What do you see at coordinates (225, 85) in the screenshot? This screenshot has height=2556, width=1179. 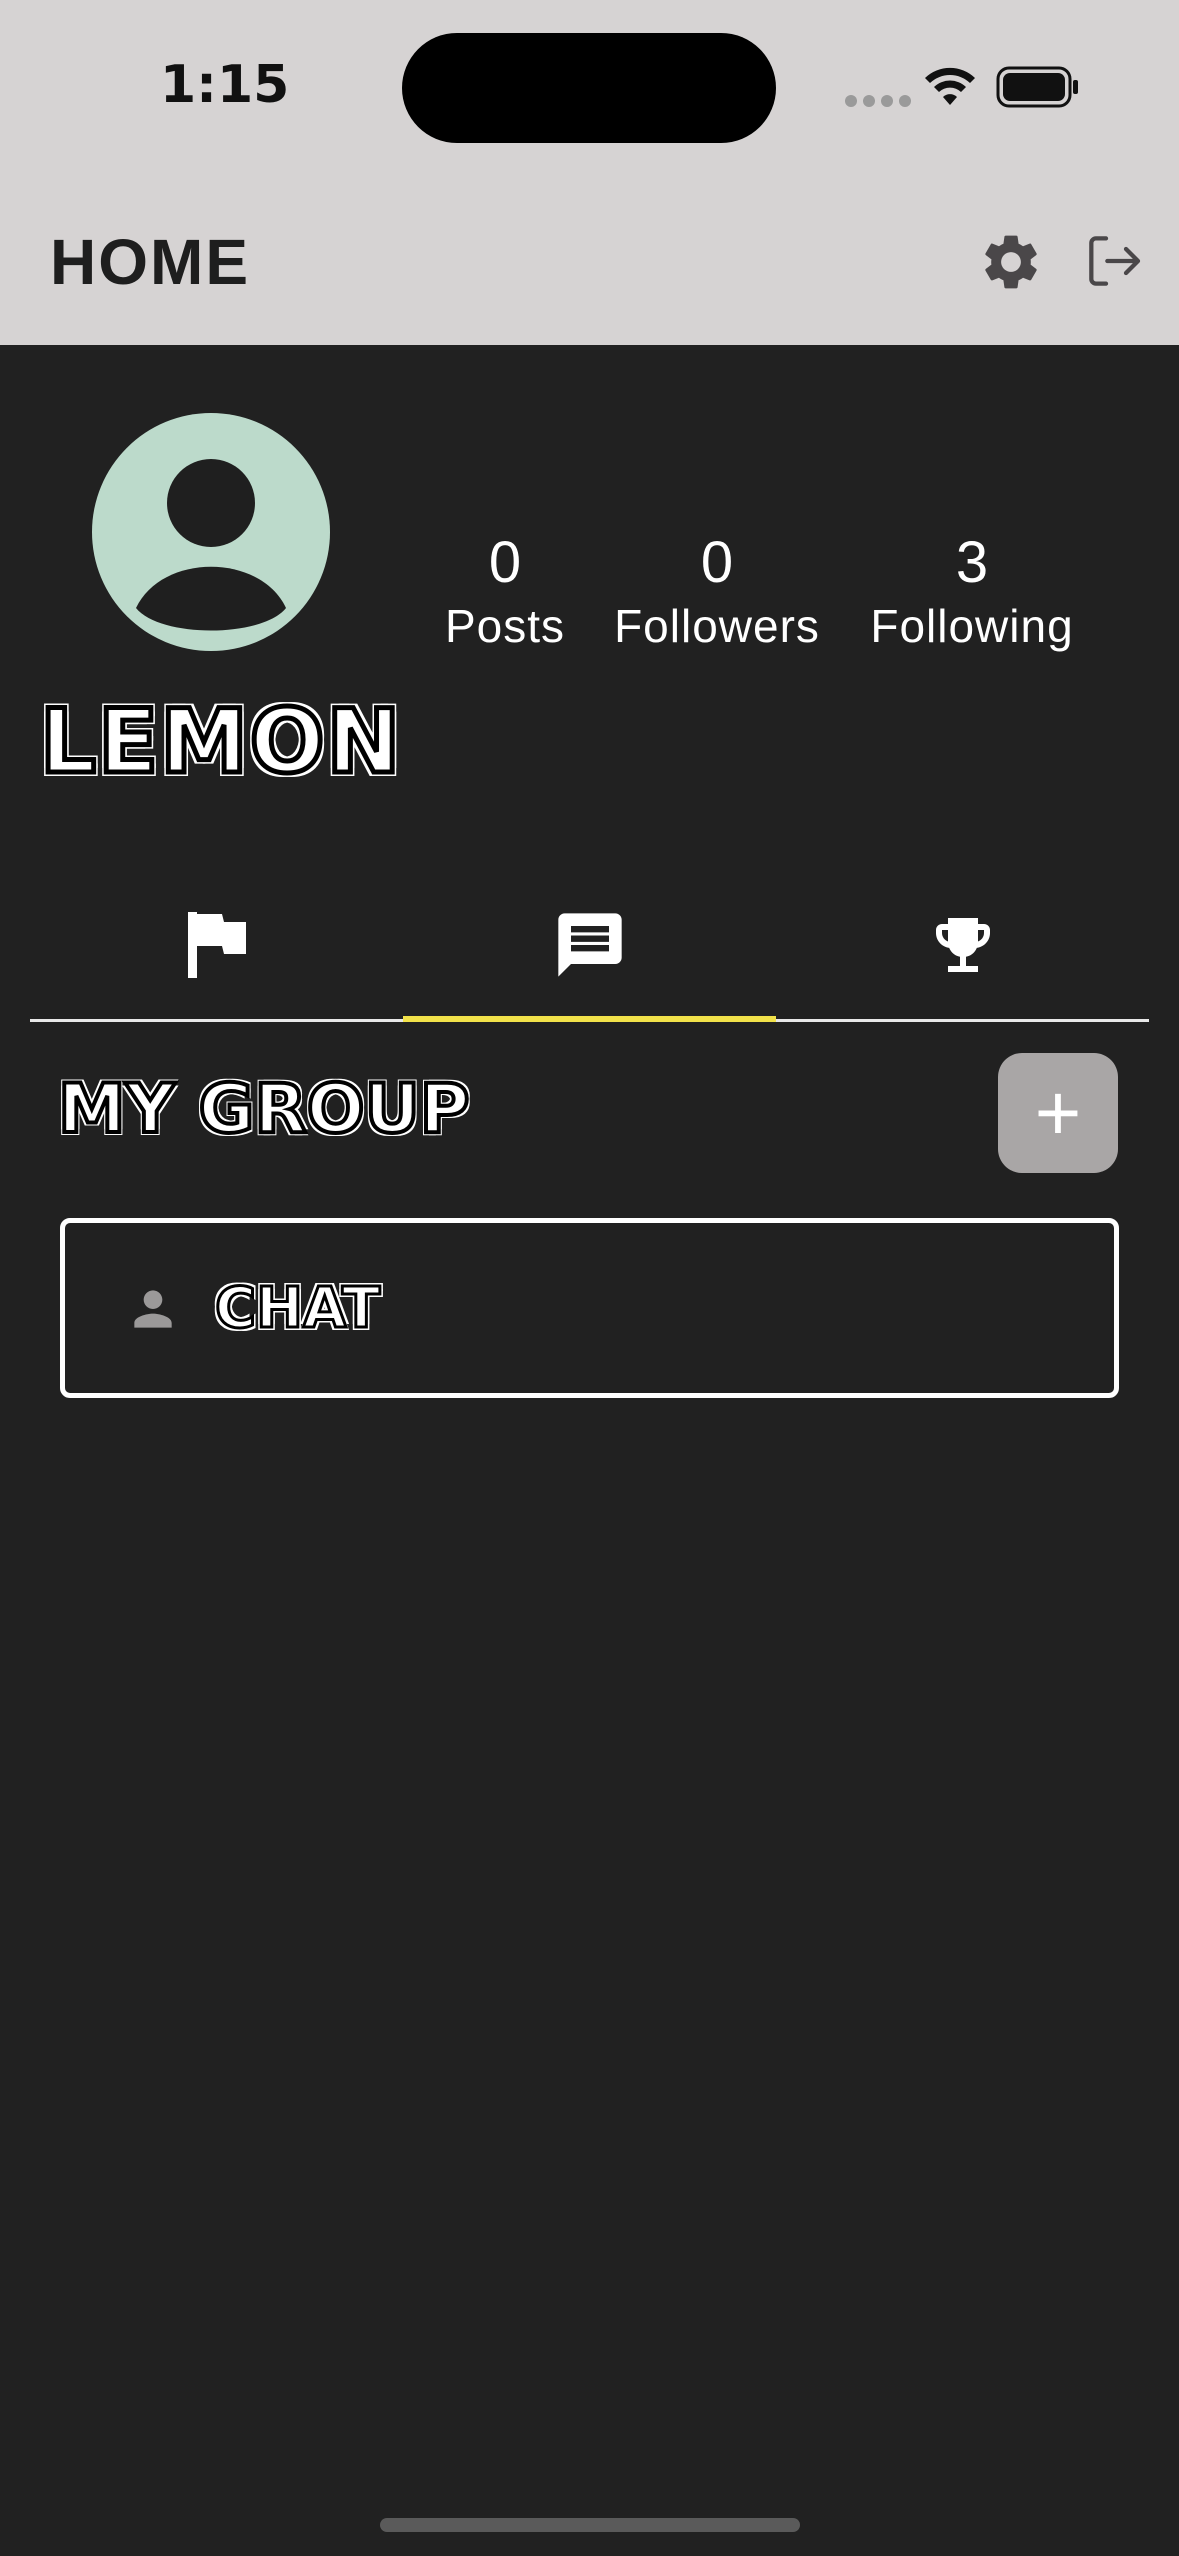 I see `status-time: 1:15` at bounding box center [225, 85].